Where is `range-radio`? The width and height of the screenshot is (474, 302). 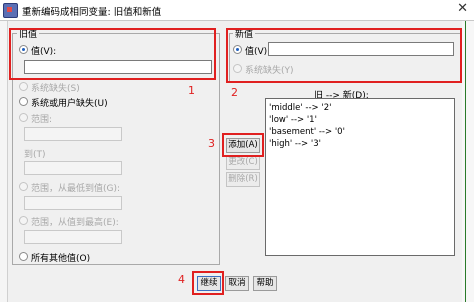
range-radio is located at coordinates (23, 117).